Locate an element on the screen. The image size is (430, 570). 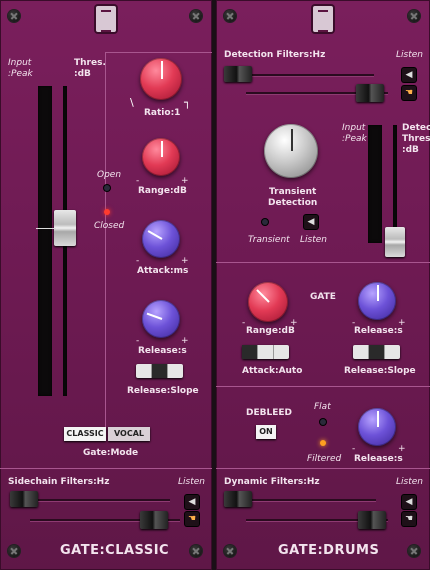
mode-classic-button: CLASSIC is located at coordinates (85, 434).